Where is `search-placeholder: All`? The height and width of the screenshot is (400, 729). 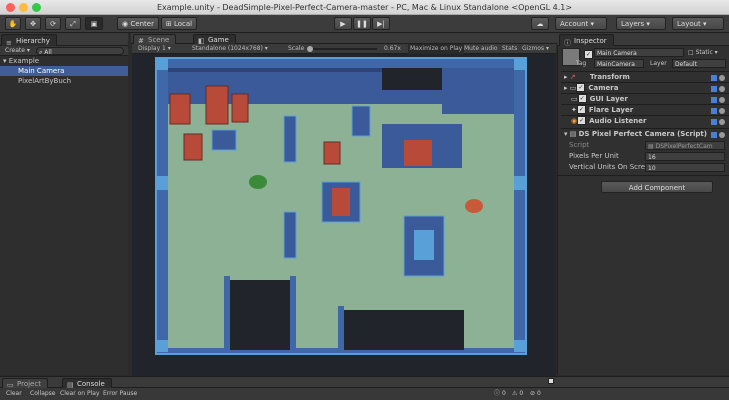
search-placeholder: All is located at coordinates (48, 52).